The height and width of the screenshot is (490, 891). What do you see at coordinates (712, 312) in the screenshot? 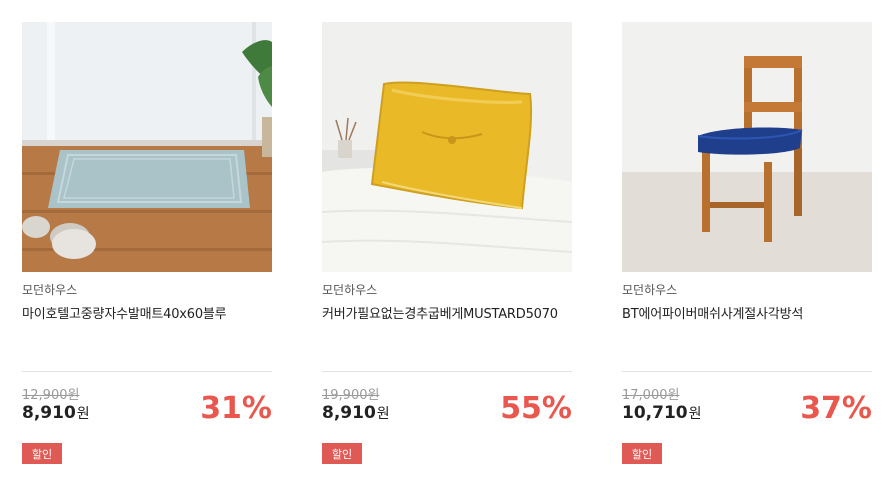
I see `product-name: BT에어파이버매쉬사계절사각방석` at bounding box center [712, 312].